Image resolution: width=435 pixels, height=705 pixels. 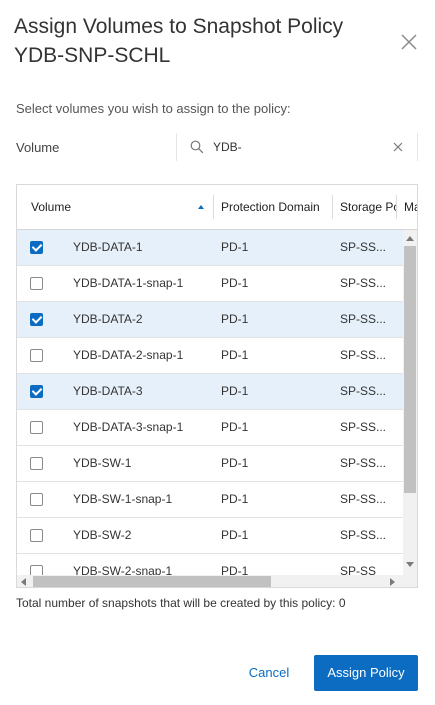 What do you see at coordinates (197, 147) in the screenshot?
I see `search-icon` at bounding box center [197, 147].